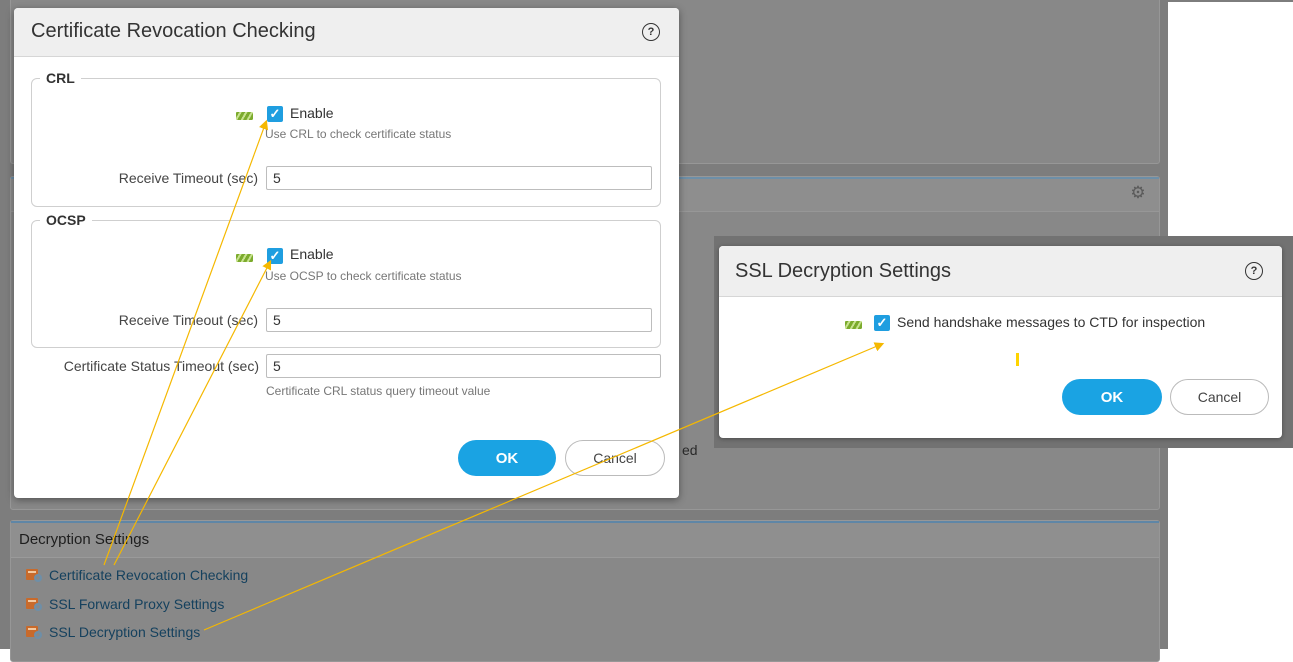 This screenshot has width=1293, height=662. What do you see at coordinates (137, 604) in the screenshot?
I see `link-label: SSL Forward Proxy Settings` at bounding box center [137, 604].